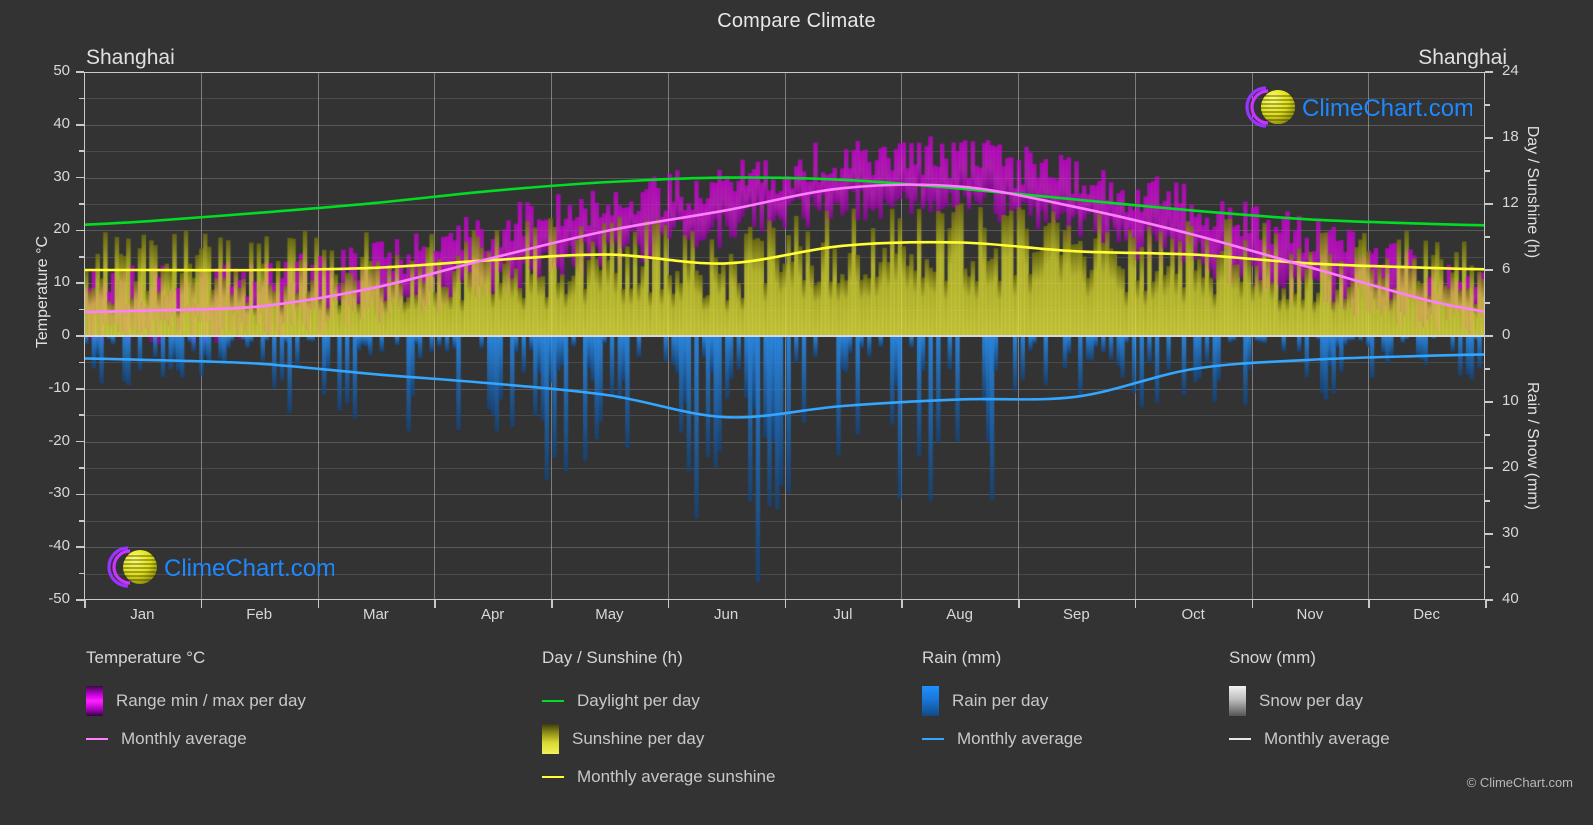 This screenshot has height=825, width=1593. Describe the element at coordinates (211, 700) in the screenshot. I see `legend-item-label: Range min / max per day` at that location.